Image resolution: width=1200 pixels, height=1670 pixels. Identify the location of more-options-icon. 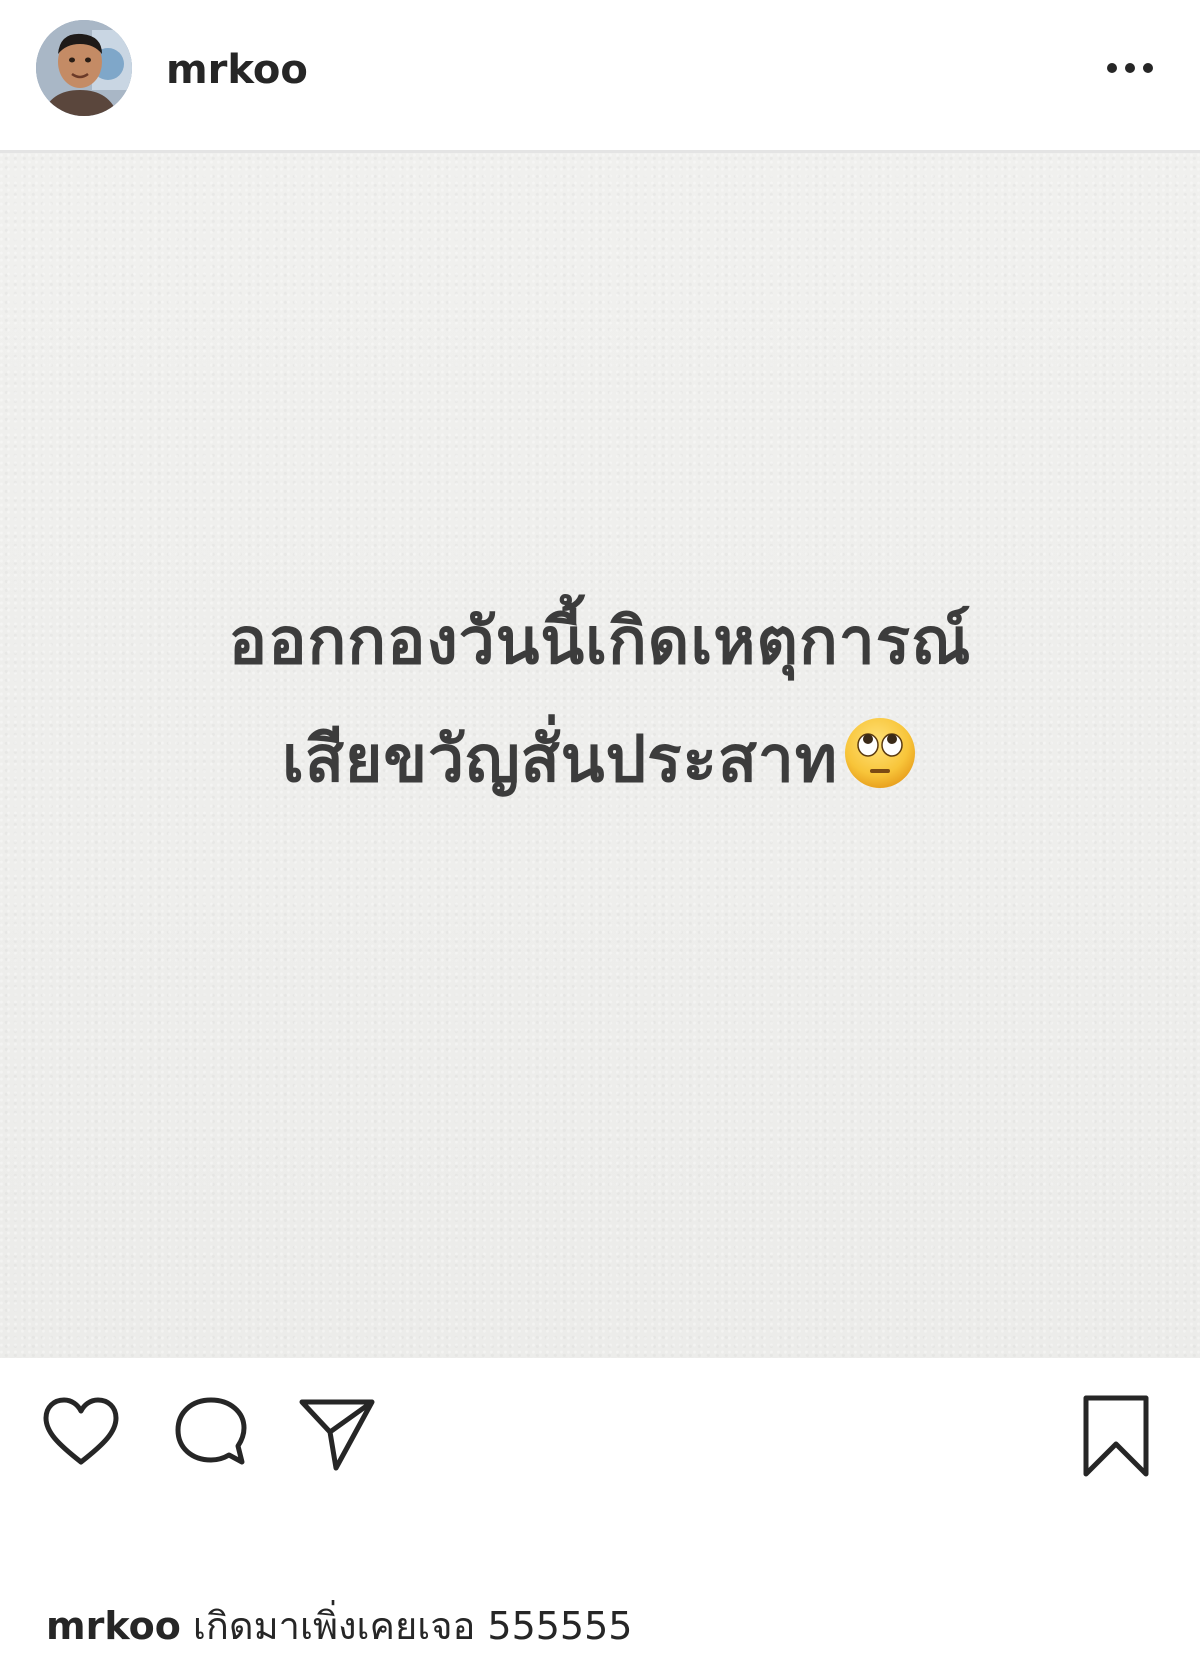
(1130, 68).